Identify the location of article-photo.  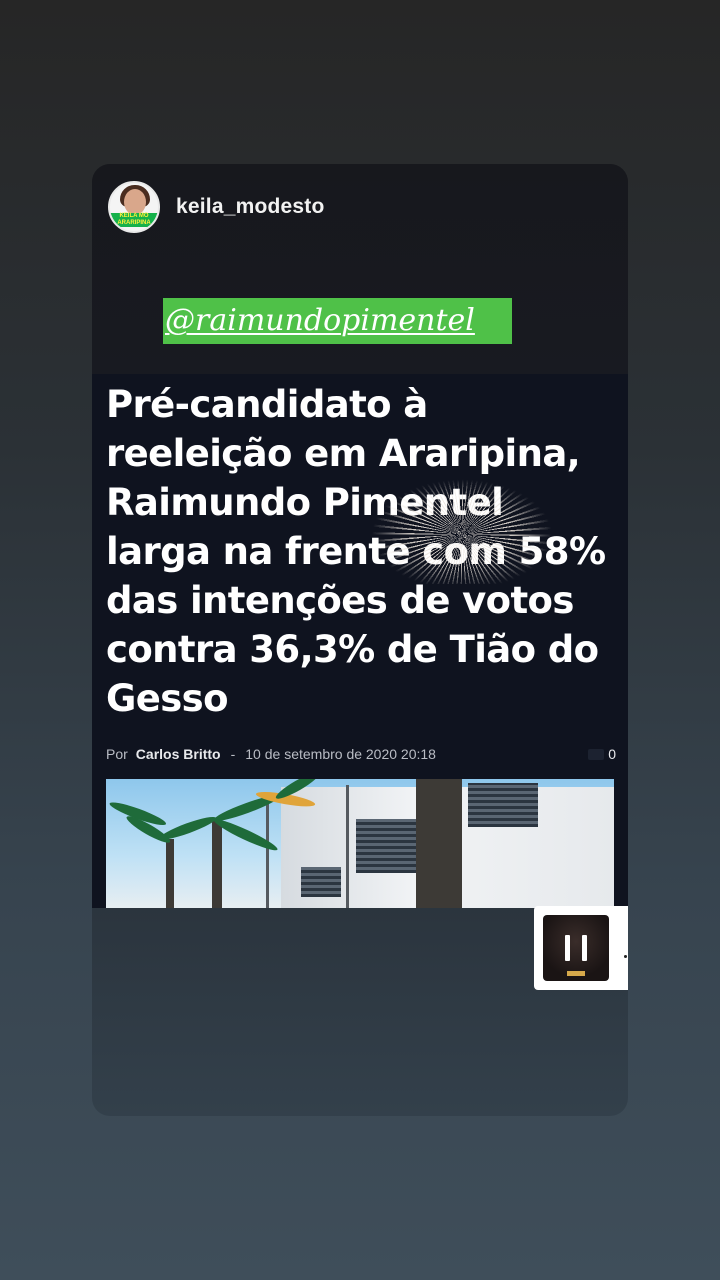
(360, 843).